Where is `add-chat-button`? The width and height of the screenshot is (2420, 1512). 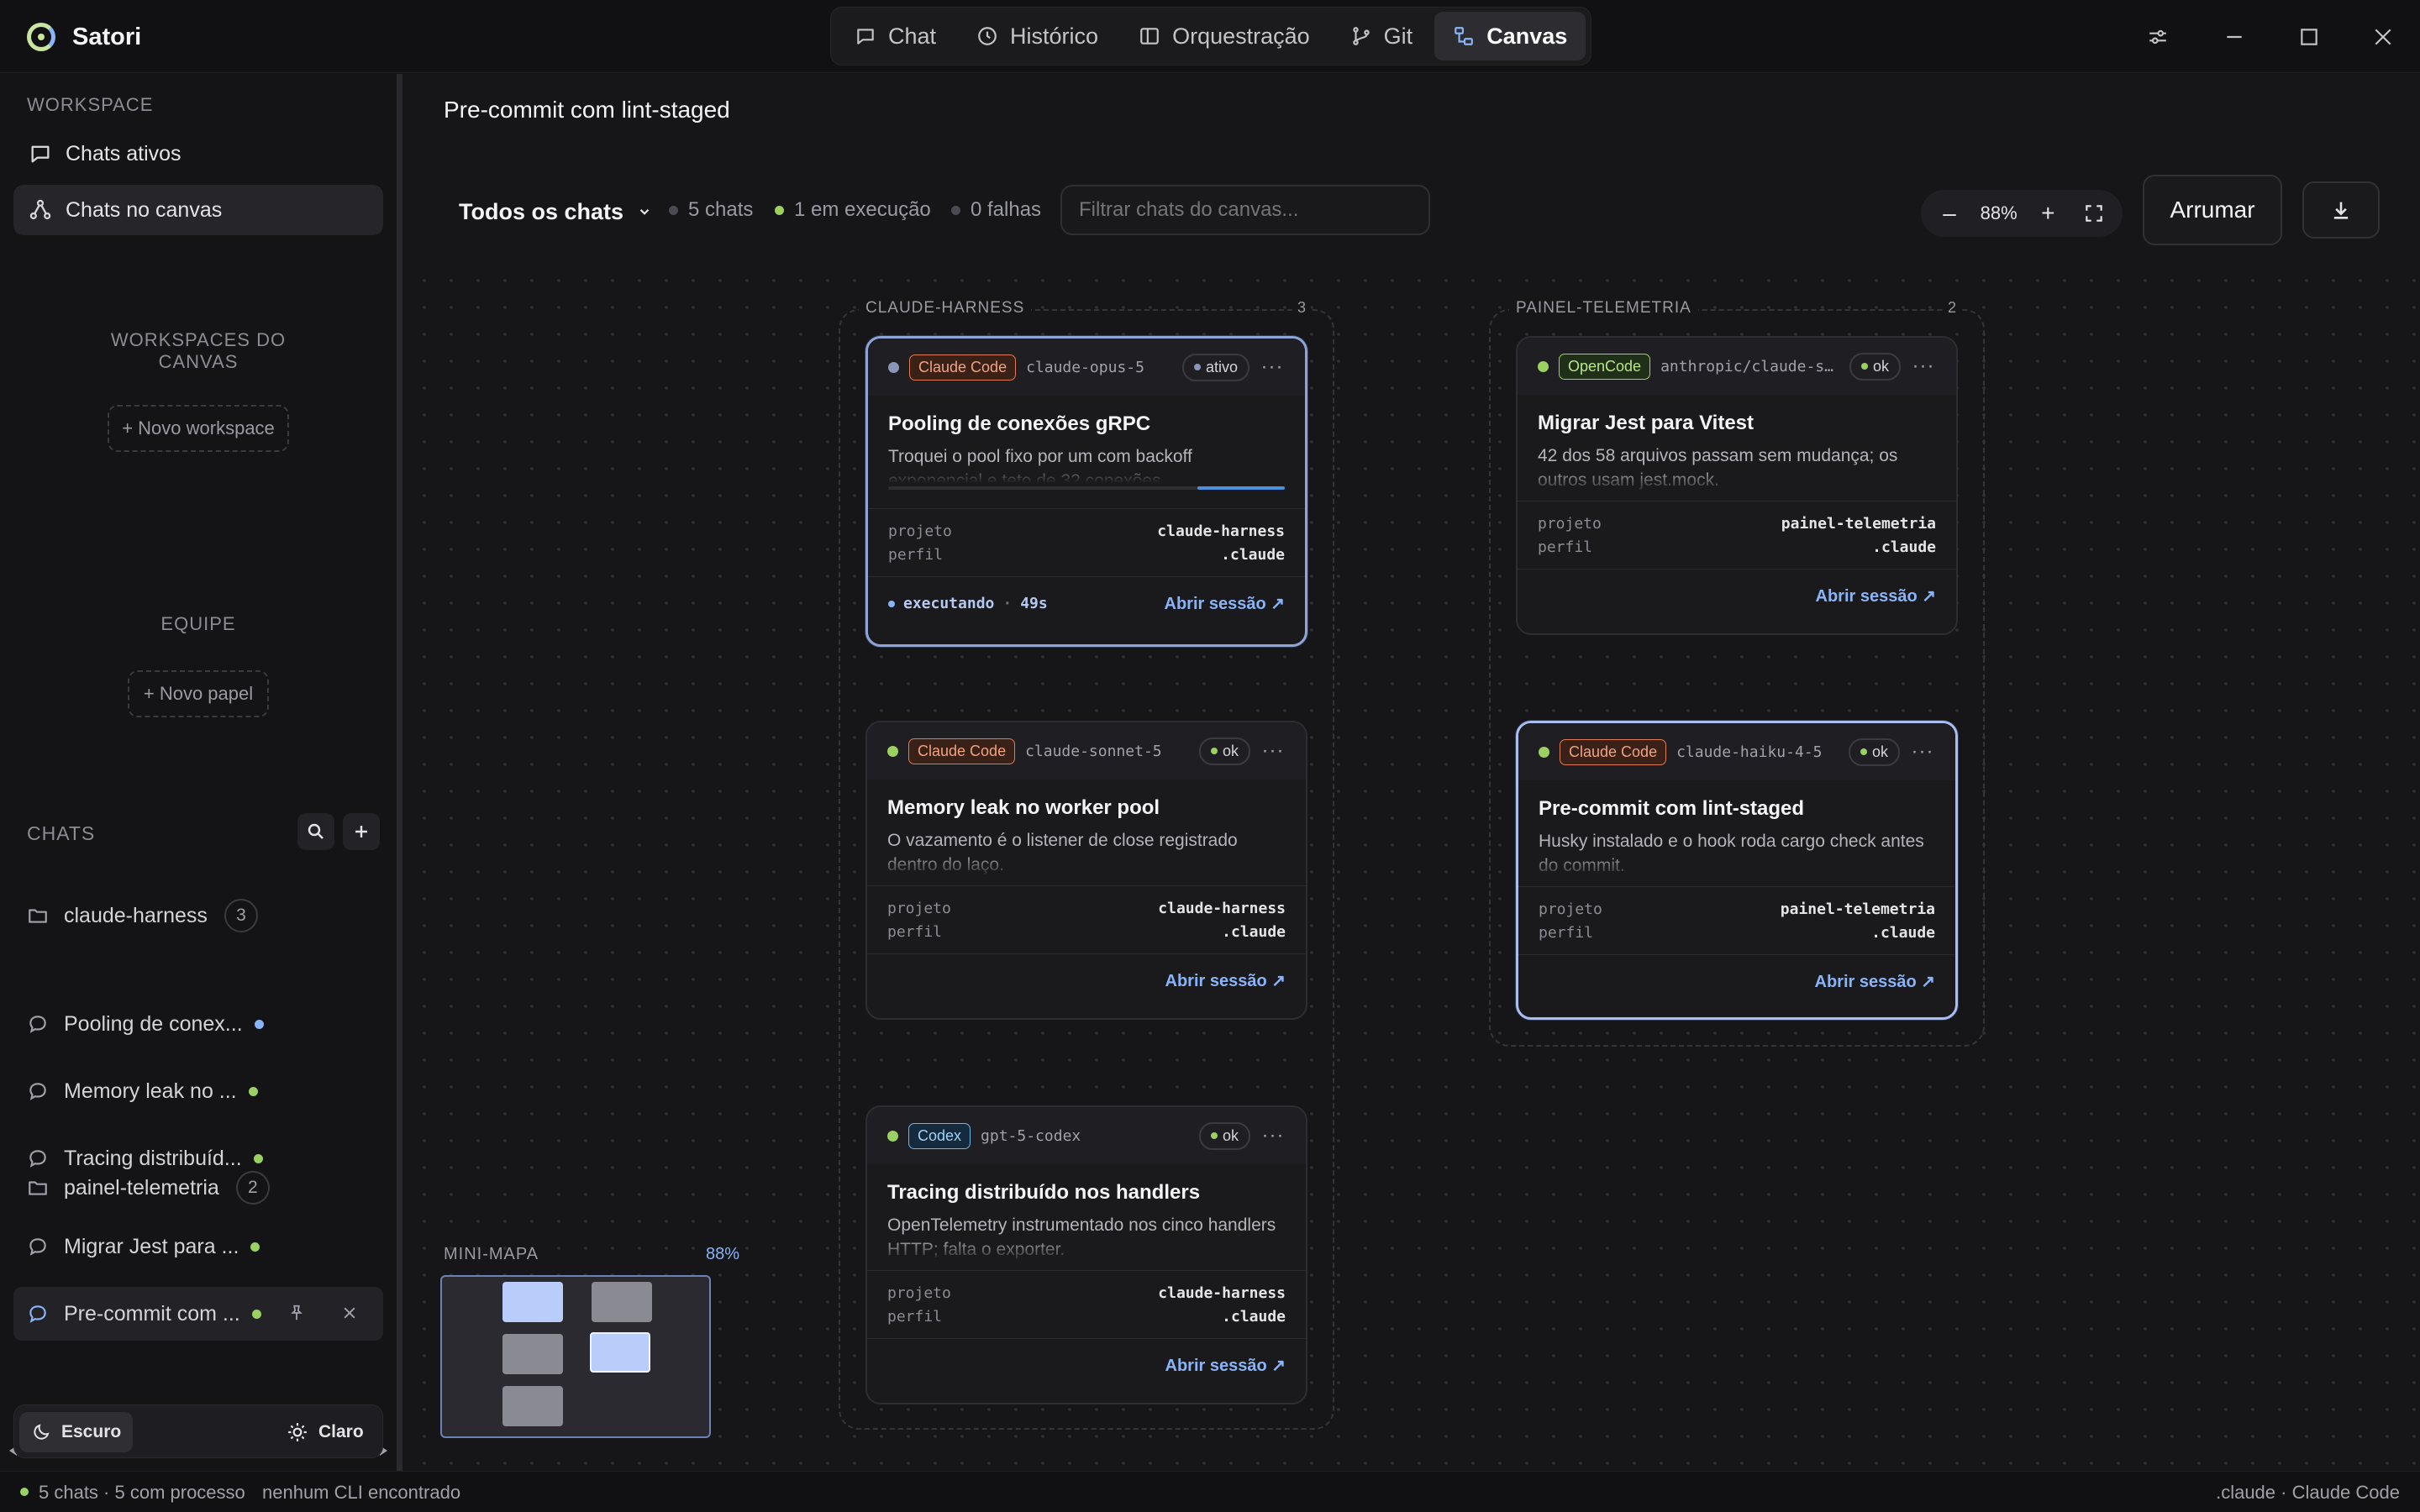 add-chat-button is located at coordinates (361, 831).